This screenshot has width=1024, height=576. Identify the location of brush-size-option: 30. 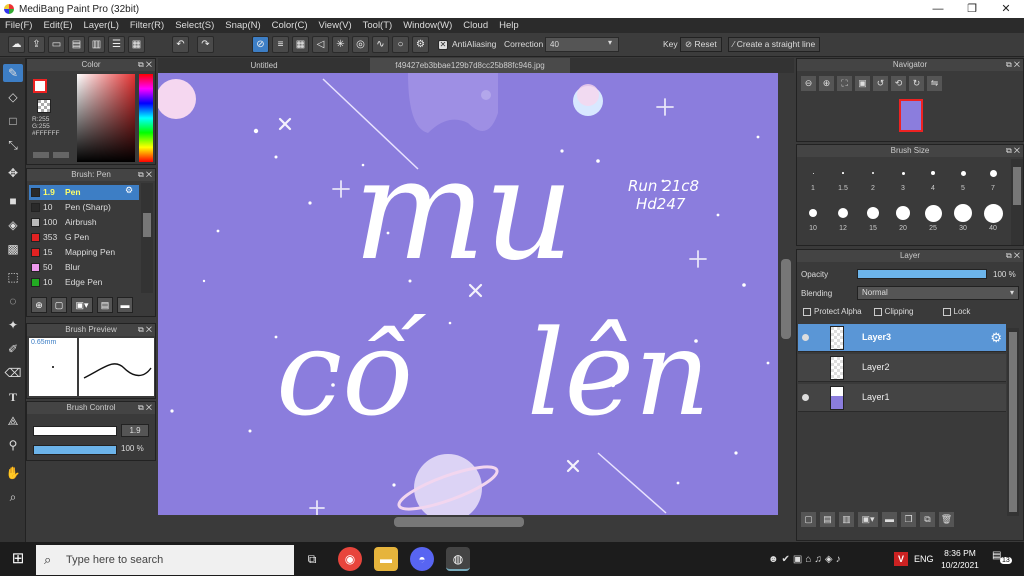
(963, 220).